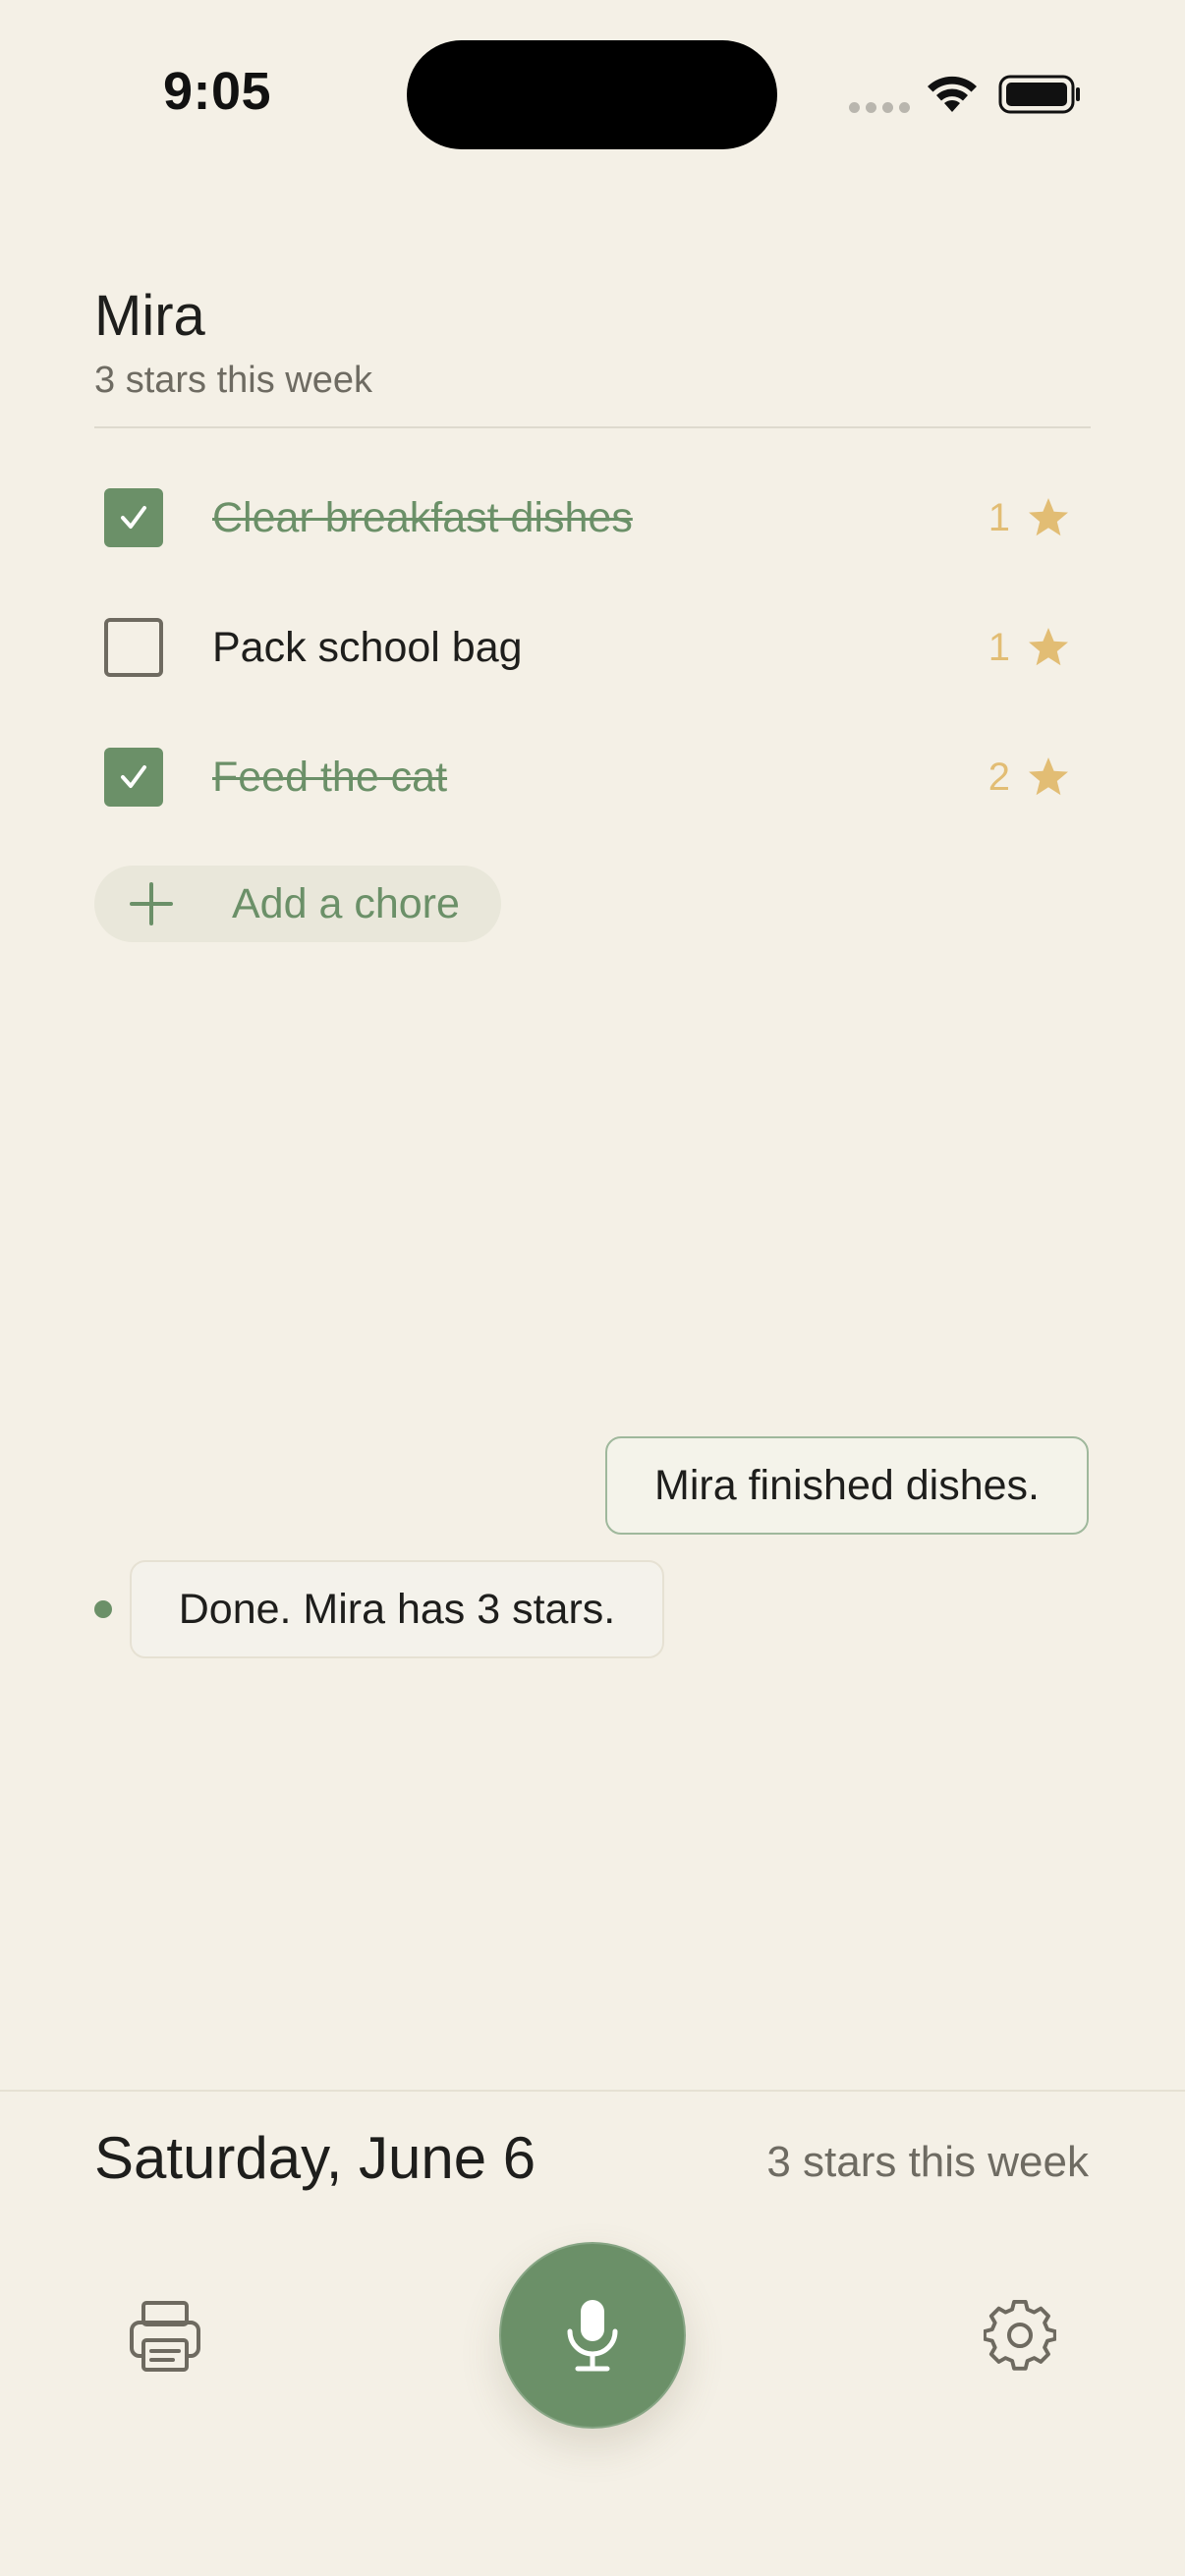 This screenshot has height=2576, width=1185. Describe the element at coordinates (928, 2162) in the screenshot. I see `footer-stars-summary: 3 stars this week` at that location.